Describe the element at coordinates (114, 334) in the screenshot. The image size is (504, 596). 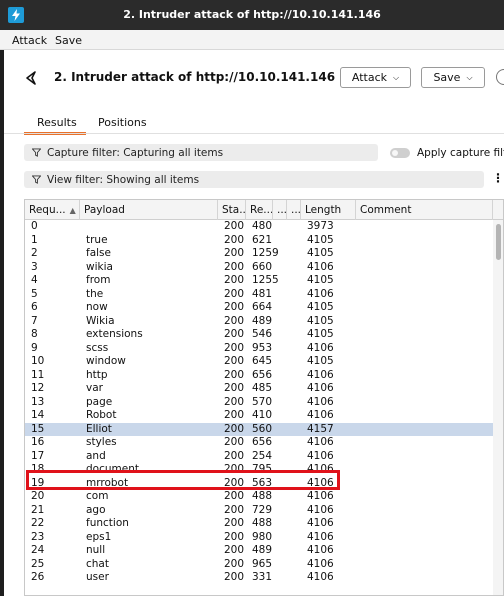
I see `cell-payload: extensions` at that location.